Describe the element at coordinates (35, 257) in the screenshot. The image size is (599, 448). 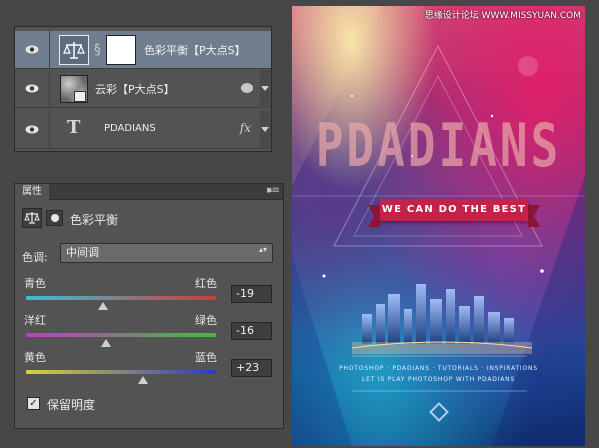
I see `tone-label: 色调:` at that location.